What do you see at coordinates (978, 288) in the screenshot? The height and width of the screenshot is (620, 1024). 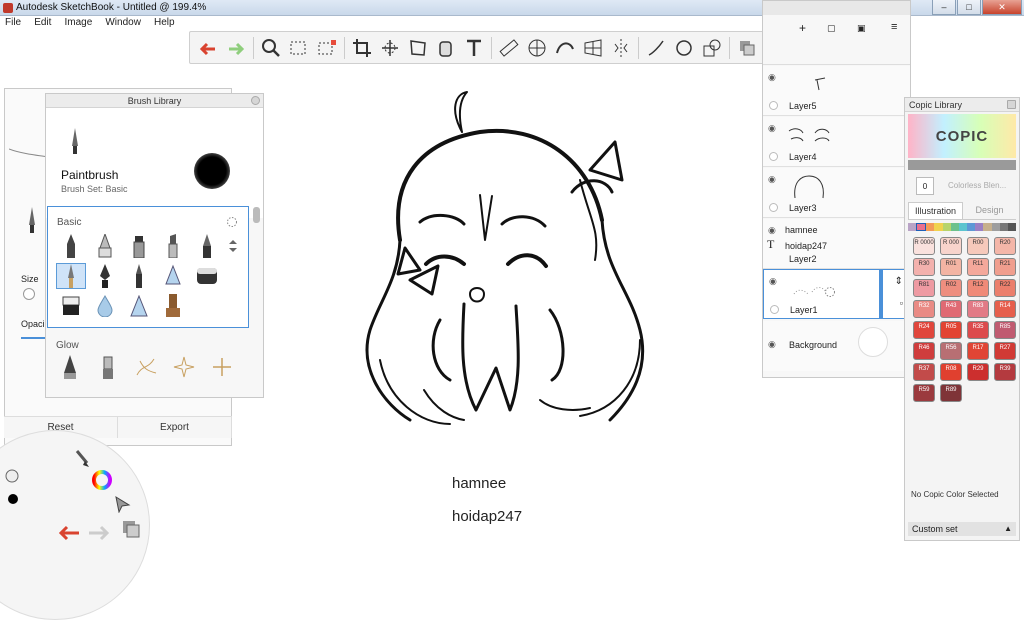 I see `copic-swatch: R12` at bounding box center [978, 288].